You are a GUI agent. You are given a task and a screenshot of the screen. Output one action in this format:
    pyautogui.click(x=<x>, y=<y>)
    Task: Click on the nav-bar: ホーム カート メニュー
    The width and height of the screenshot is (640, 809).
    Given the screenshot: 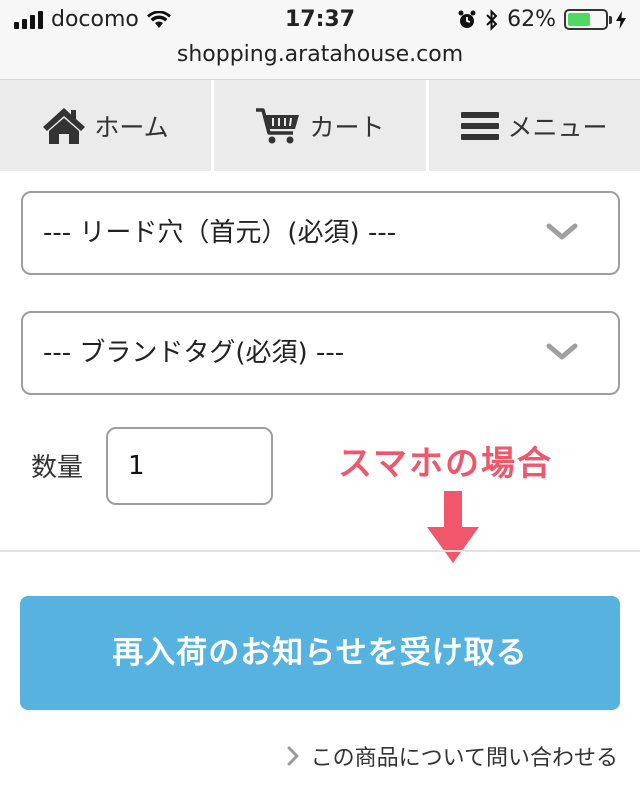 What is the action you would take?
    pyautogui.click(x=320, y=125)
    